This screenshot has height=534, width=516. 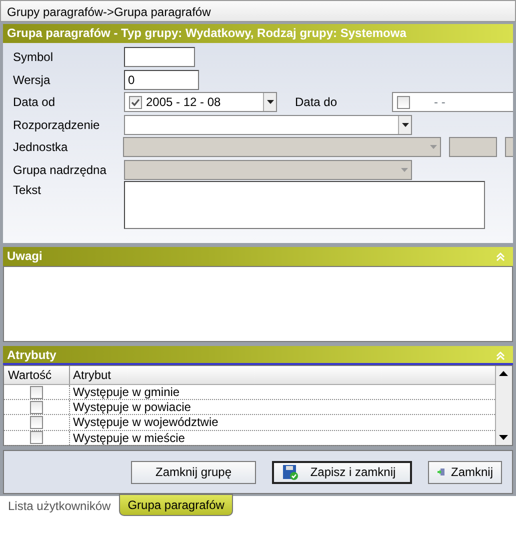 What do you see at coordinates (176, 505) in the screenshot?
I see `tab: Grupa paragrafów` at bounding box center [176, 505].